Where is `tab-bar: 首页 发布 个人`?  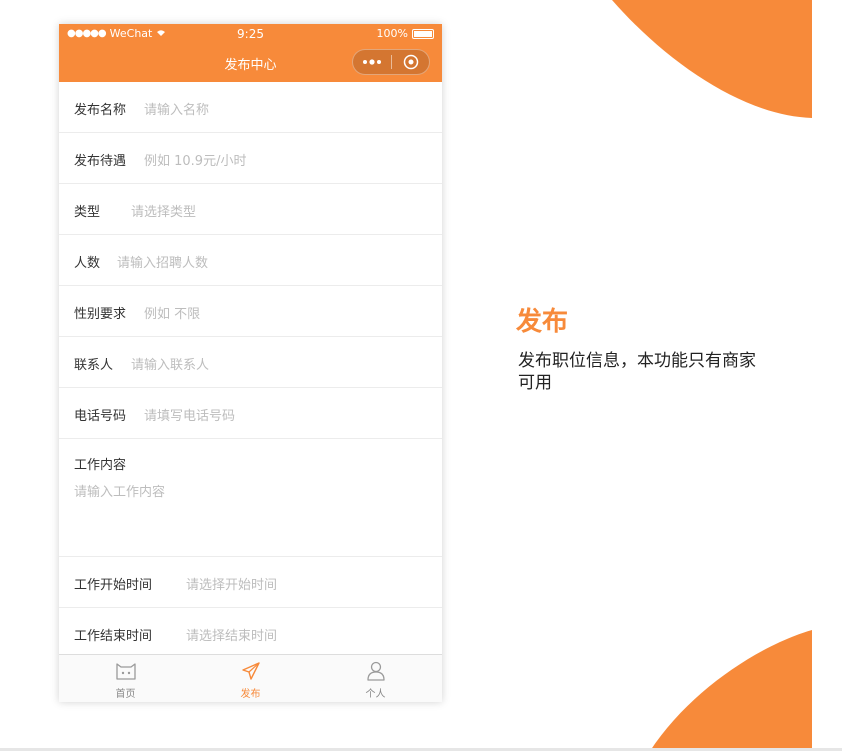 tab-bar: 首页 发布 个人 is located at coordinates (250, 678).